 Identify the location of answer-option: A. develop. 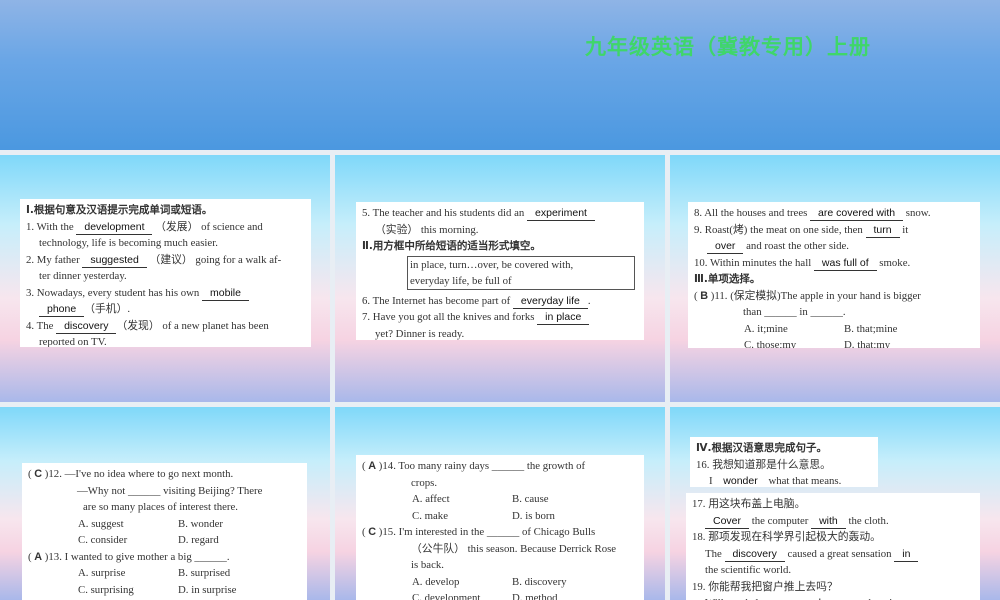
(436, 581).